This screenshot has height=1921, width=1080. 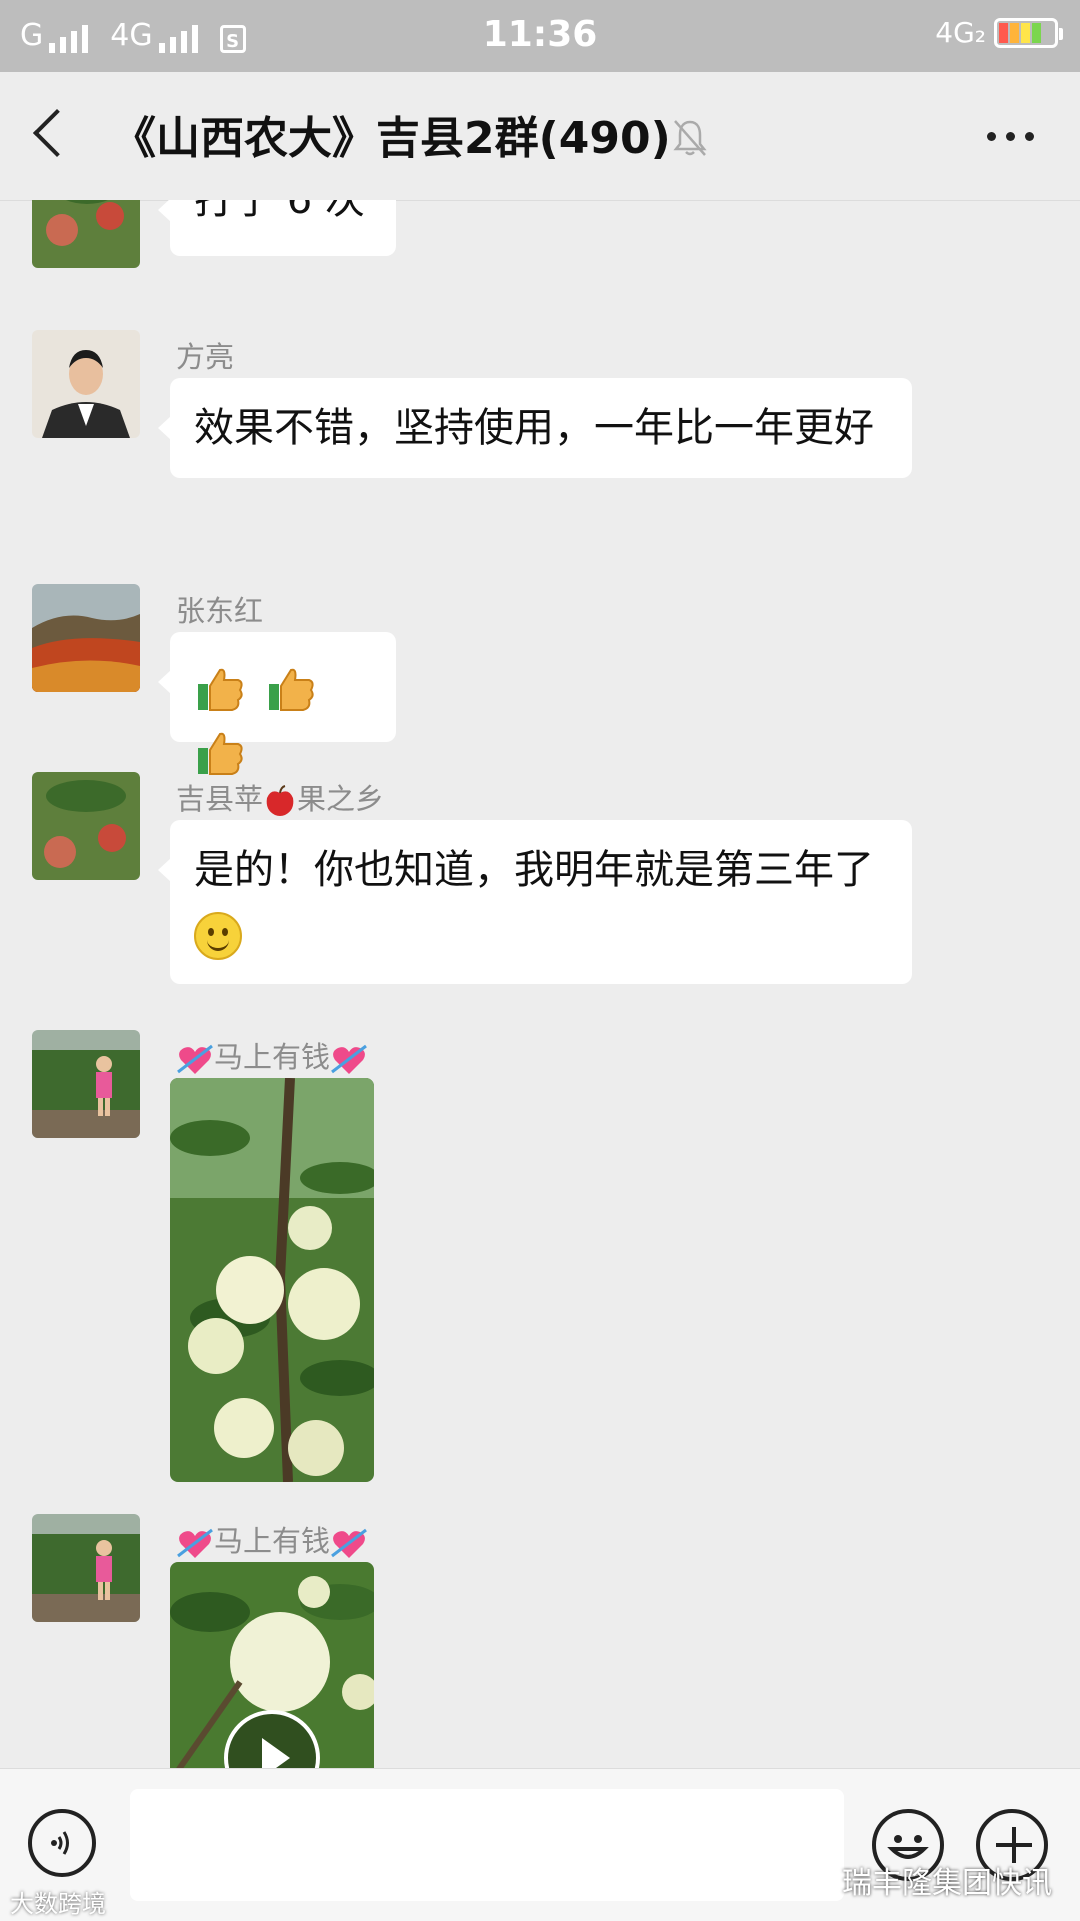 I want to click on message-bubble: 是的！你也知道，我明年就是第三年了, so click(x=535, y=902).